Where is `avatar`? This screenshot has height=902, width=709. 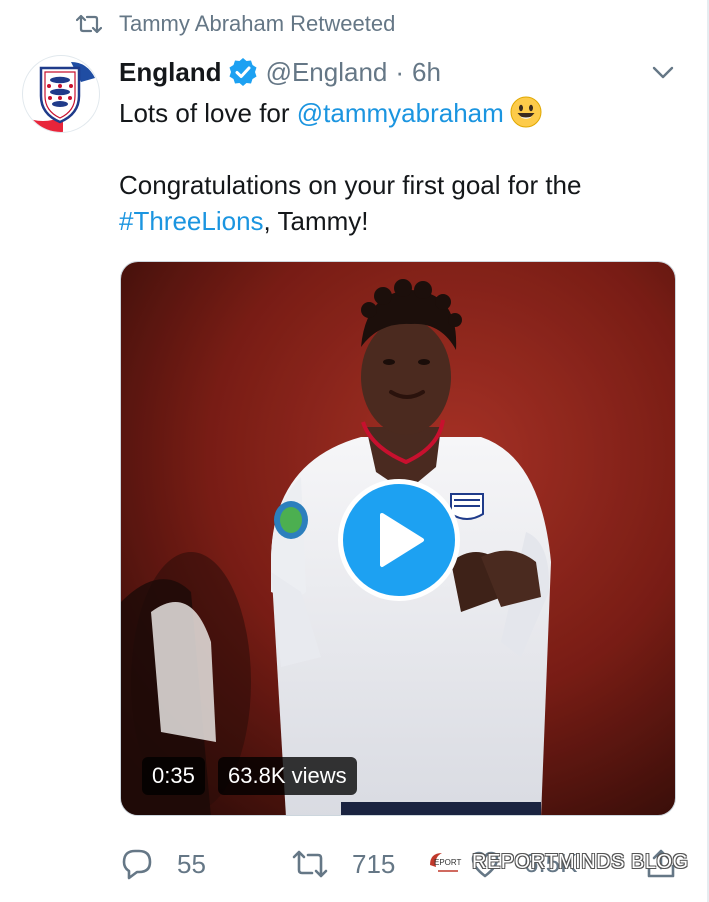 avatar is located at coordinates (61, 94).